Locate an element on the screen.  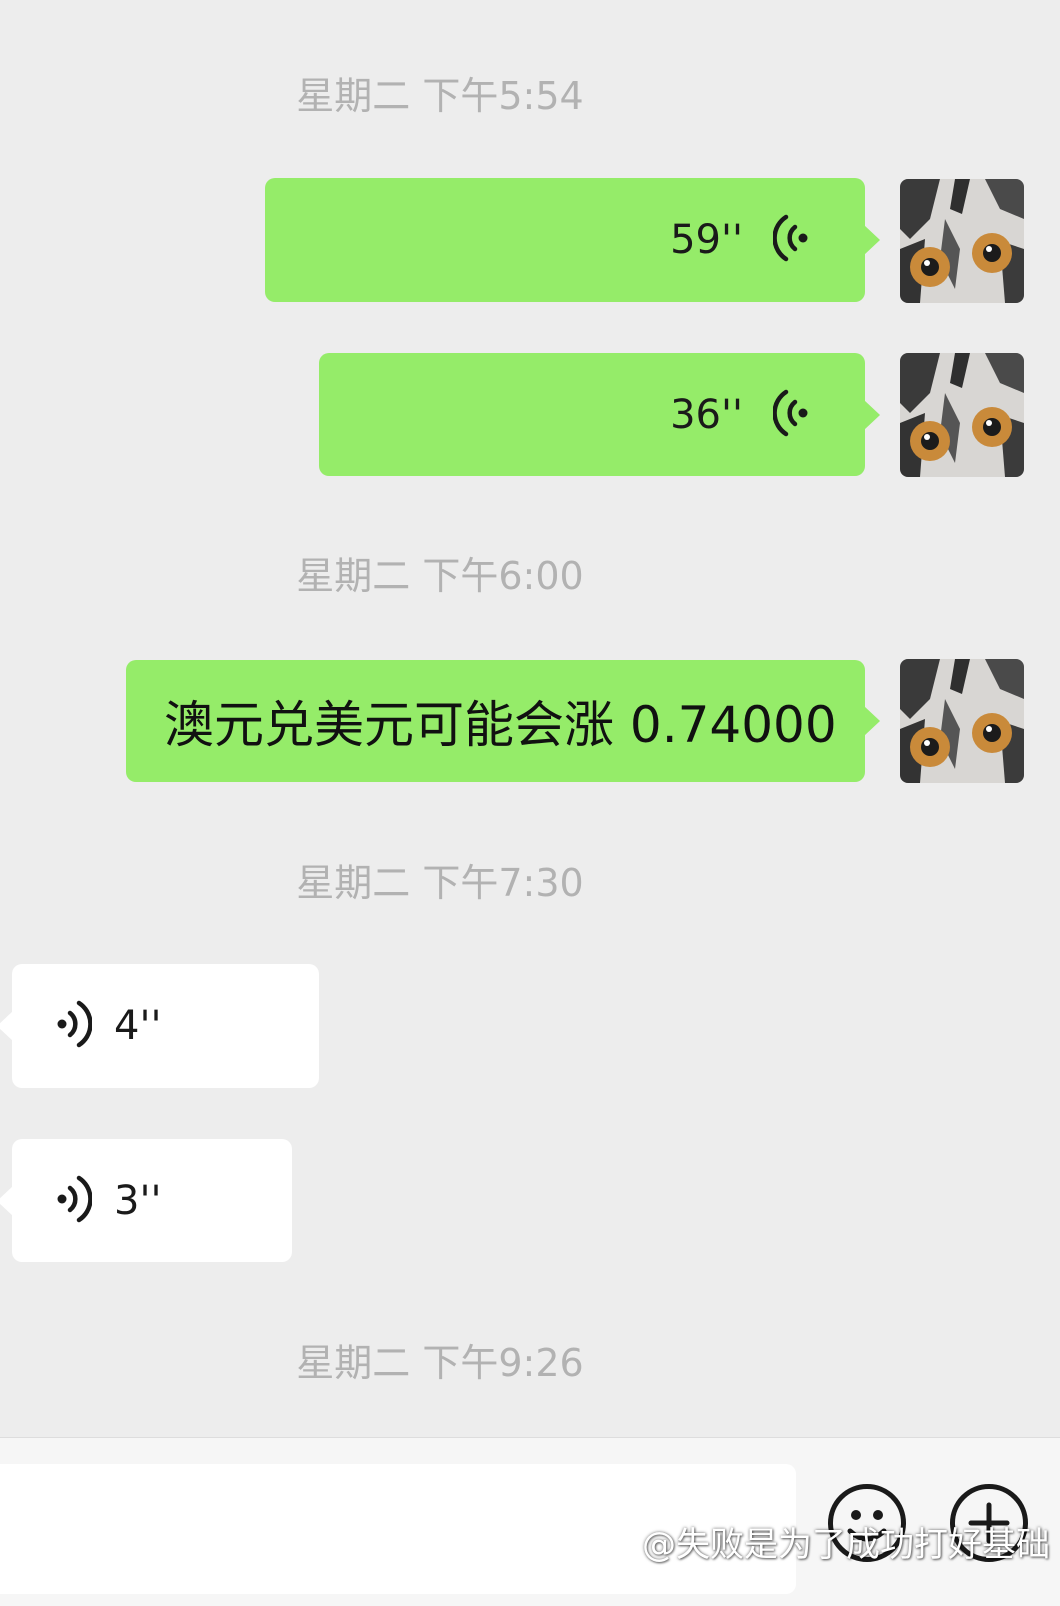
voice-message-received: 3'' is located at coordinates (146, 1200).